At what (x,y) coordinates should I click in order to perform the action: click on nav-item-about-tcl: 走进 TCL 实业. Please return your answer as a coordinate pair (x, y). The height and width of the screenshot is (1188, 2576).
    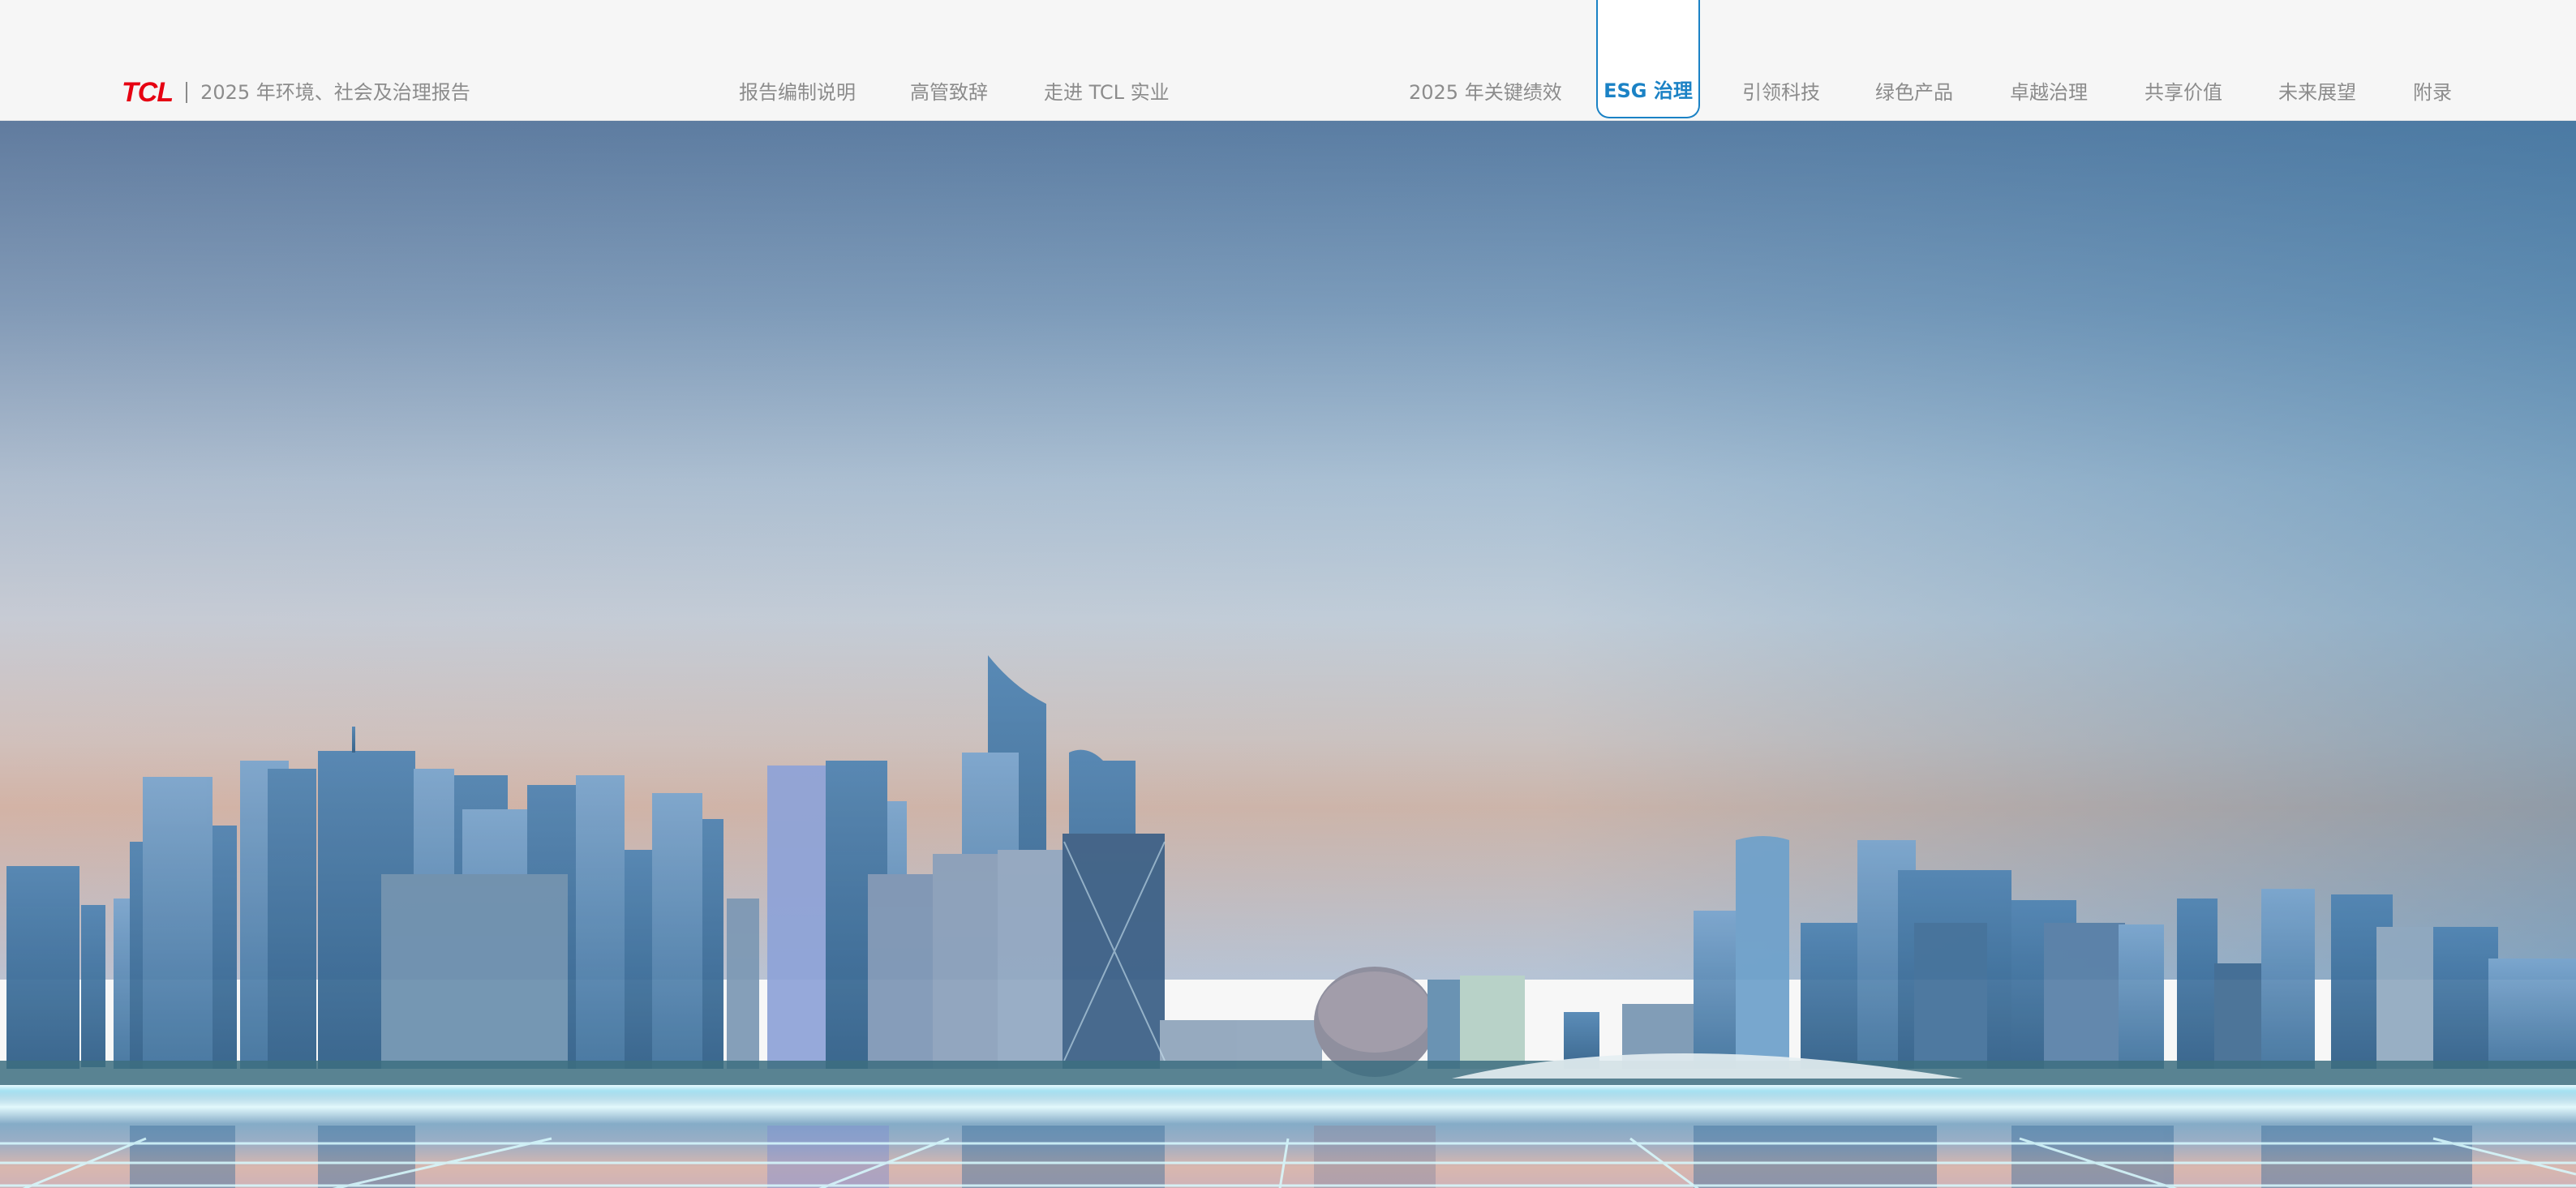
    Looking at the image, I should click on (1107, 92).